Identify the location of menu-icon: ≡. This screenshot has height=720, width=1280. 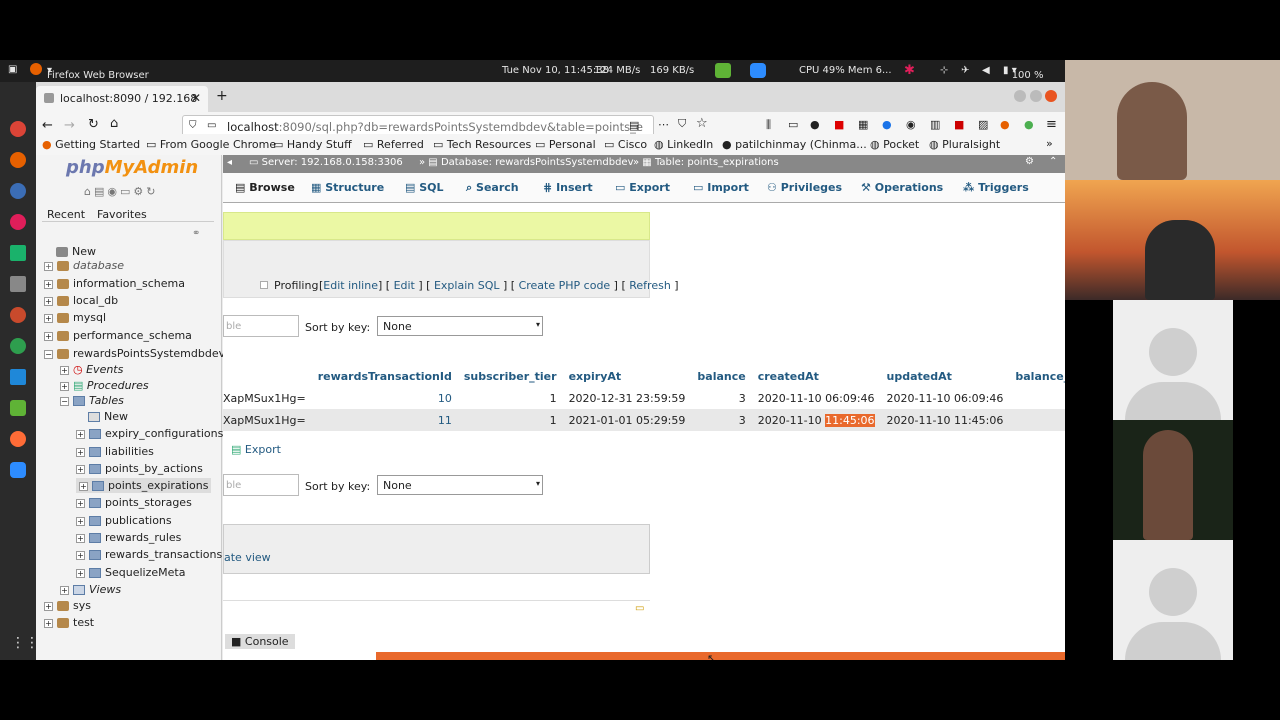
(1051, 124).